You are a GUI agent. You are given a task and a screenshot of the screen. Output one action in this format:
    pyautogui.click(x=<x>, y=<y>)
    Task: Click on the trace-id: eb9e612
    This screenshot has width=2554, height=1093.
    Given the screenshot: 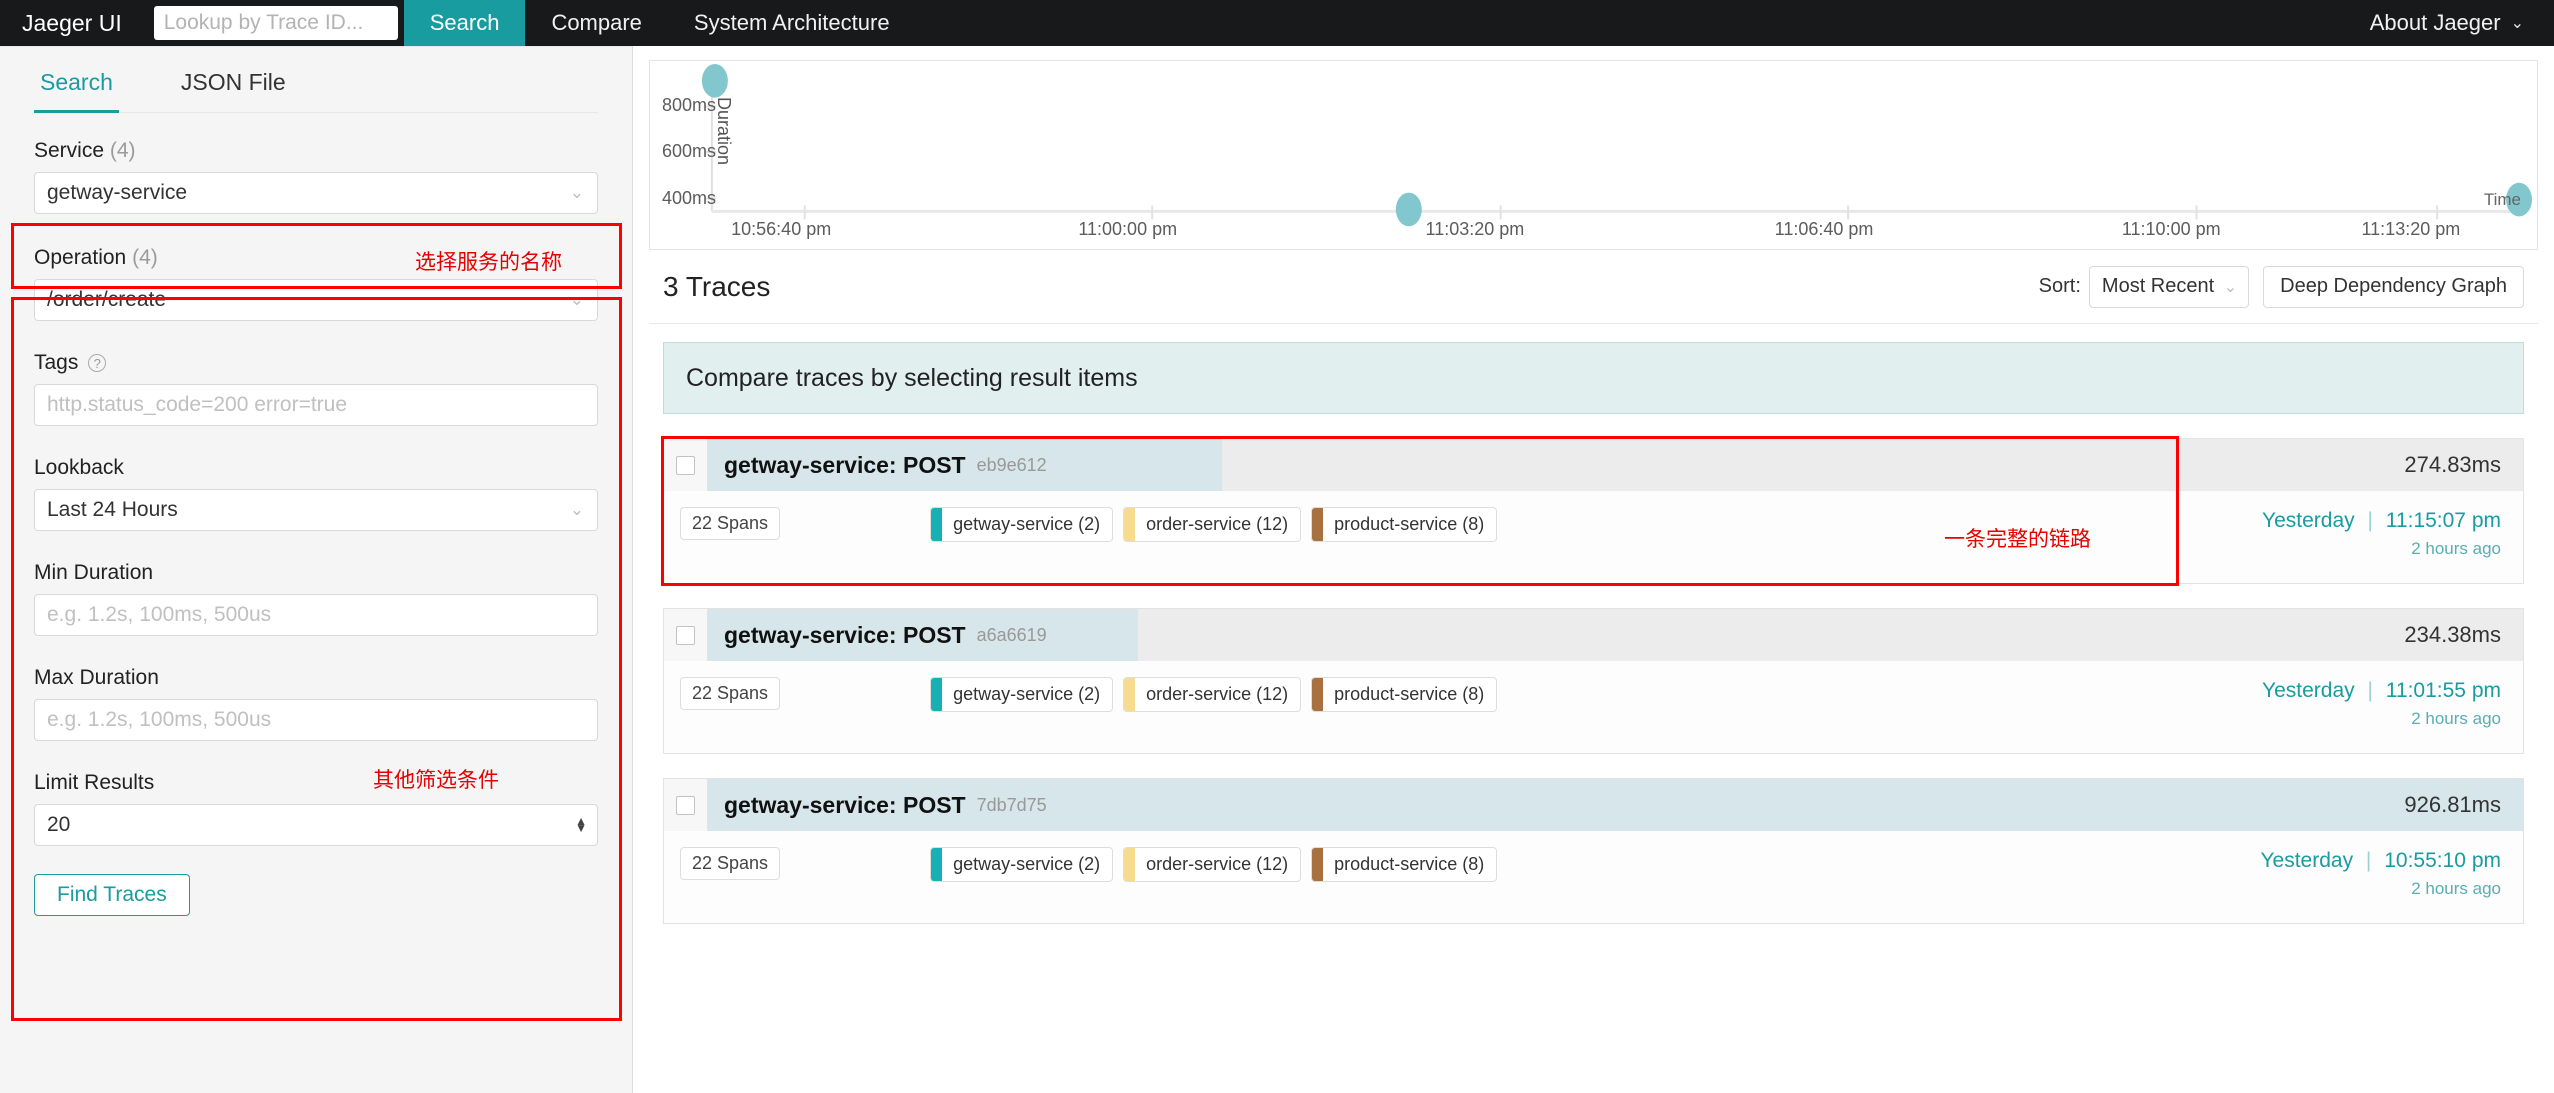 What is the action you would take?
    pyautogui.click(x=1011, y=464)
    